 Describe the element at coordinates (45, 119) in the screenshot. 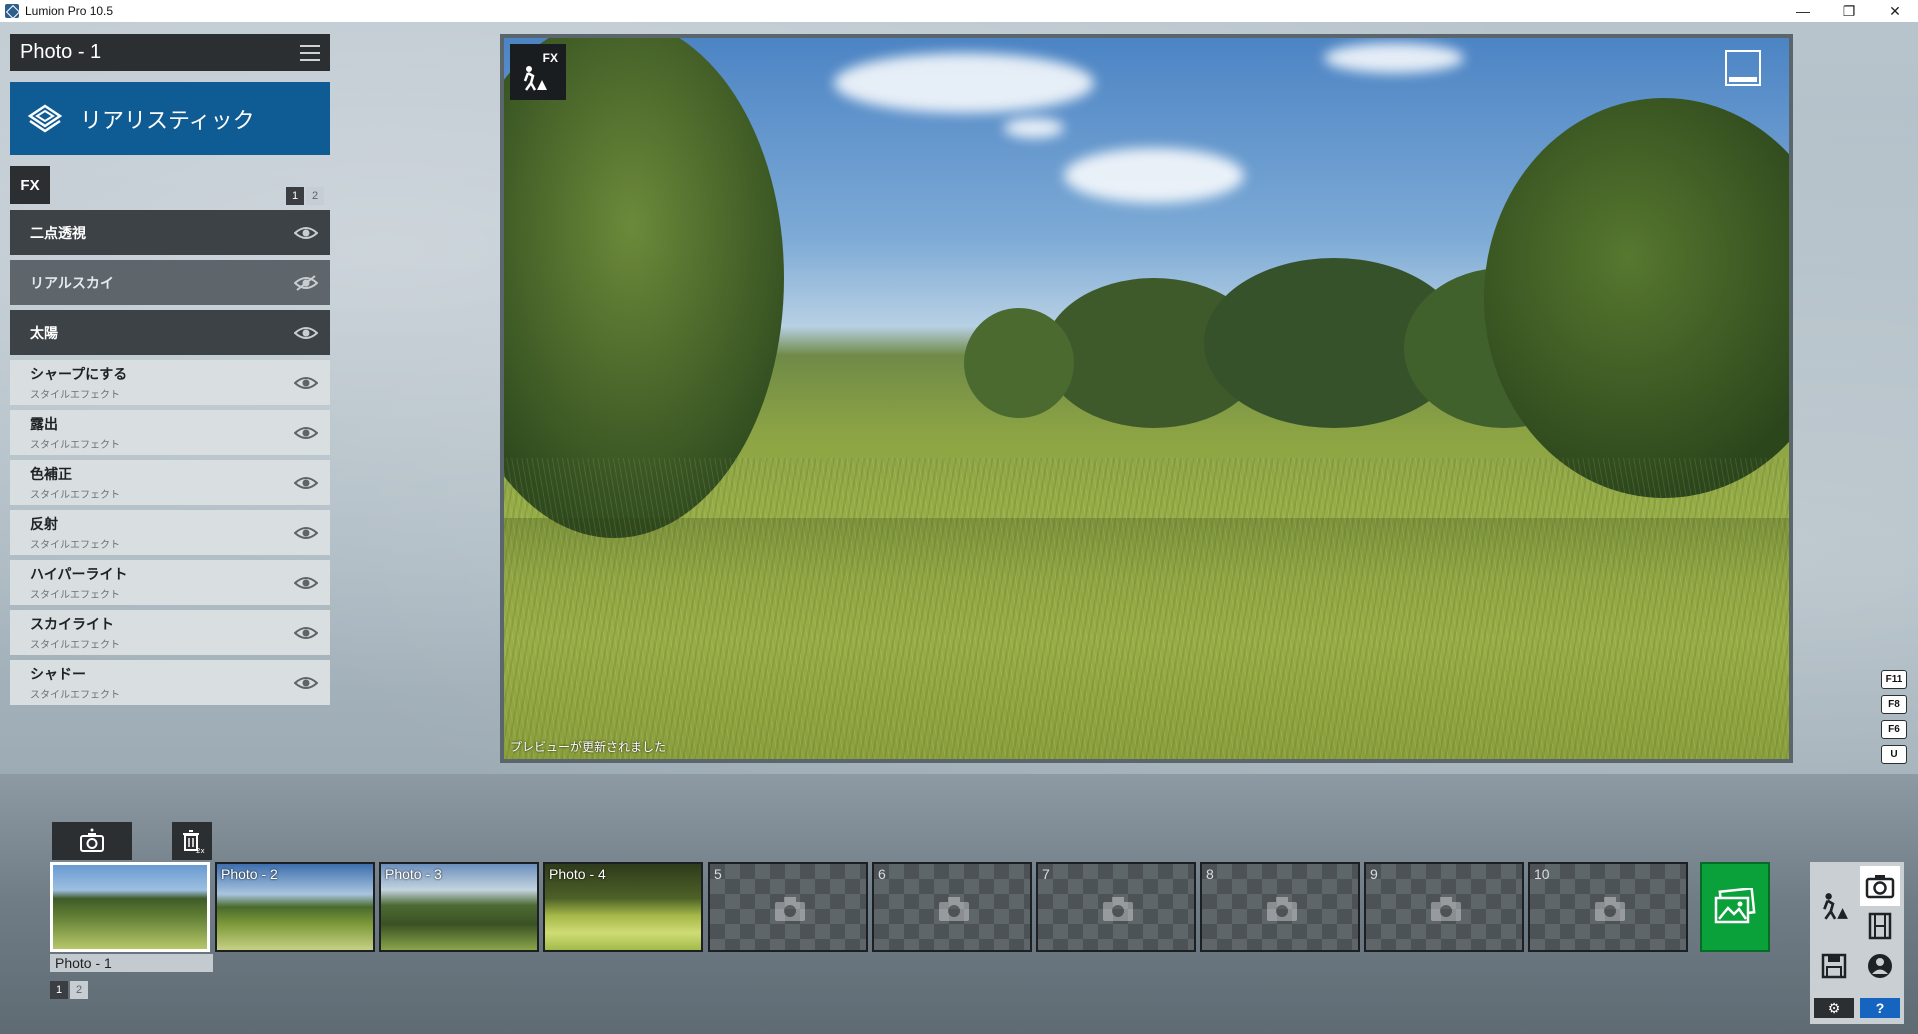

I see `layers-icon` at that location.